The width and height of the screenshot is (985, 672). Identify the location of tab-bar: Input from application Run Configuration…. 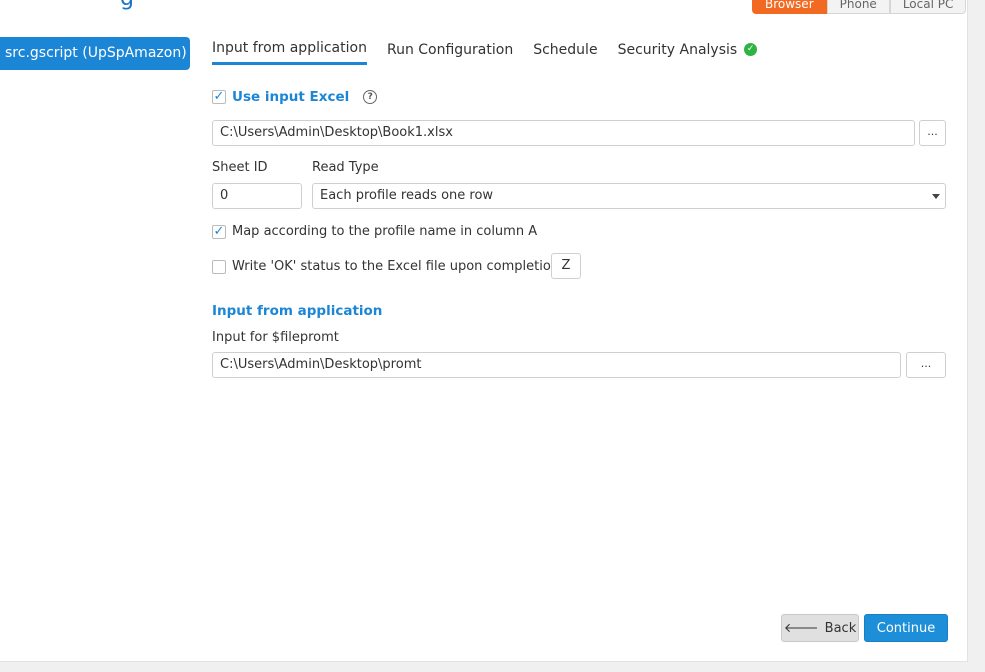
(485, 52).